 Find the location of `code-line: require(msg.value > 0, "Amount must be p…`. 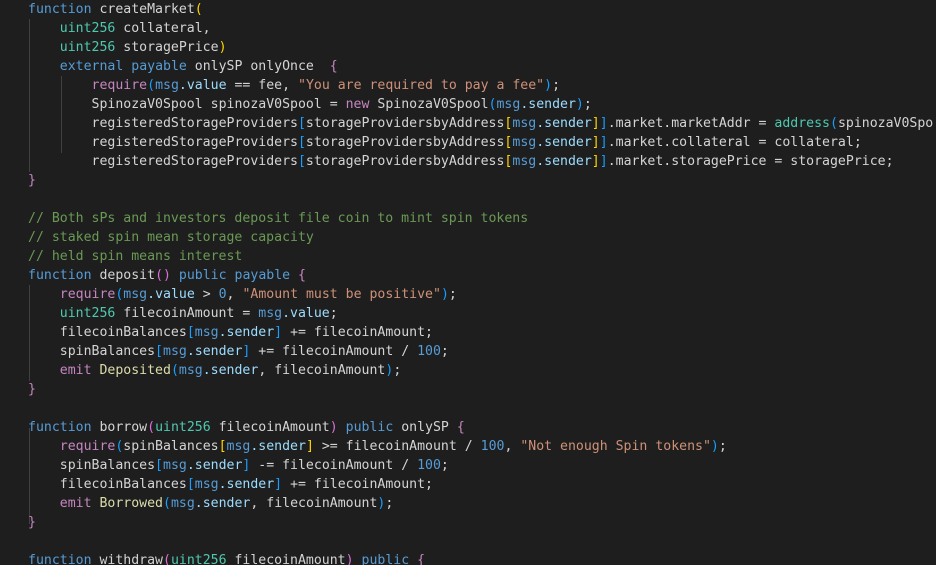

code-line: require(msg.value > 0, "Amount must be p… is located at coordinates (468, 294).